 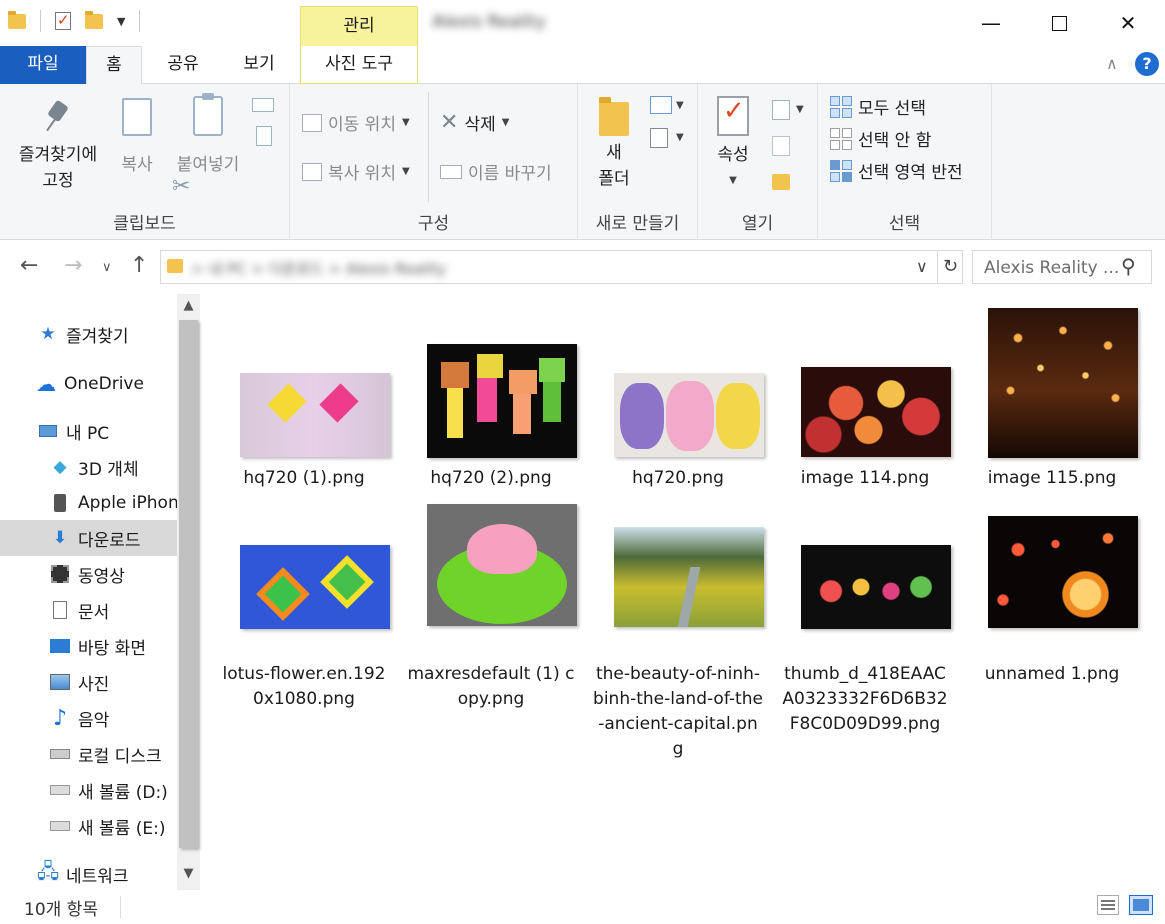 I want to click on chevron-down-icon: ∨, so click(x=922, y=266).